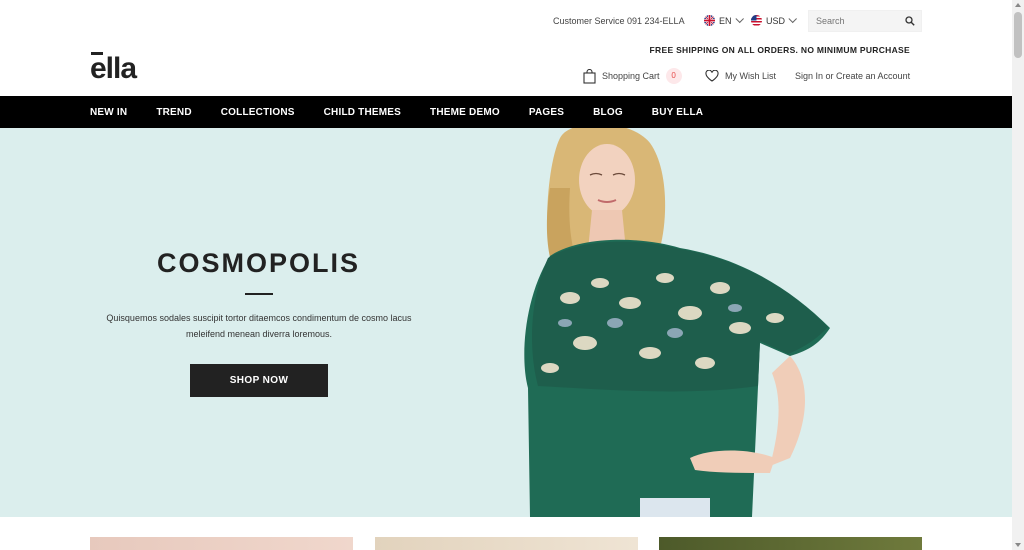 This screenshot has width=1024, height=550. What do you see at coordinates (465, 112) in the screenshot?
I see `nav-item-theme-demo: THEME DEMO` at bounding box center [465, 112].